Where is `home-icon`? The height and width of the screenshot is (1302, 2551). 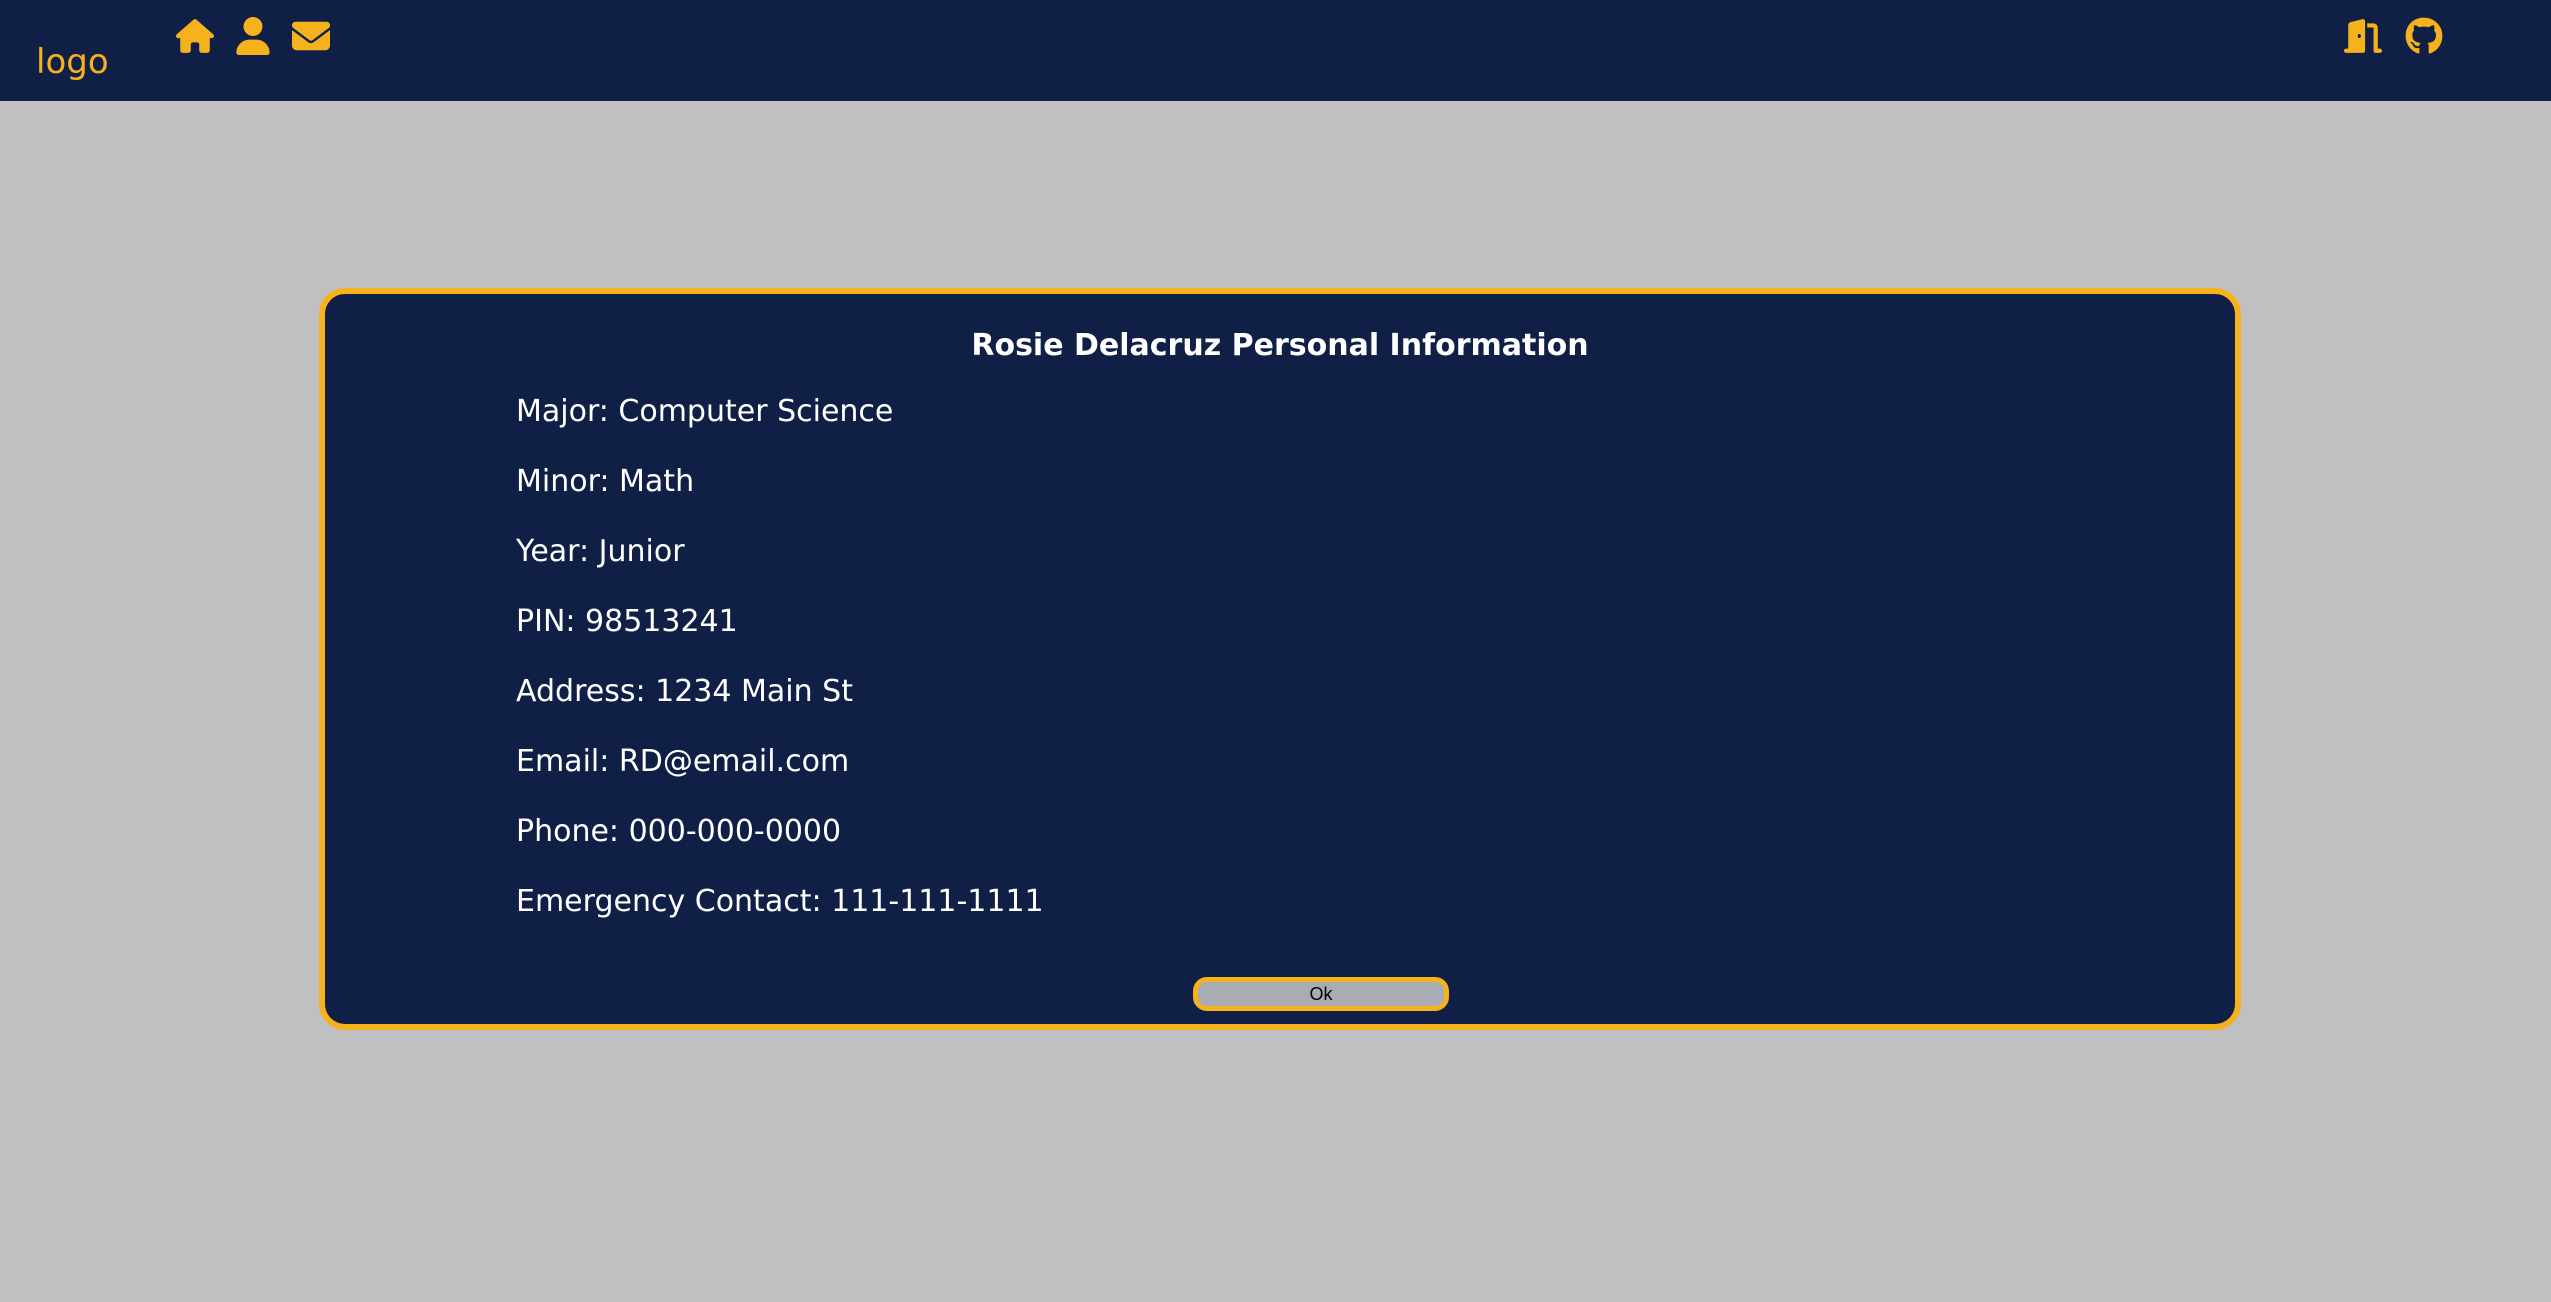
home-icon is located at coordinates (195, 36).